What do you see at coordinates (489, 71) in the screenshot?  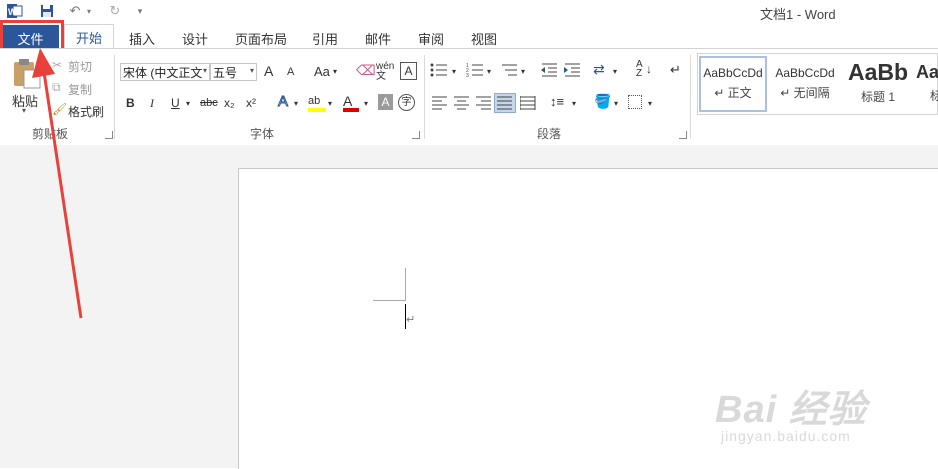 I see `numbering-dropdown-icon: ▾` at bounding box center [489, 71].